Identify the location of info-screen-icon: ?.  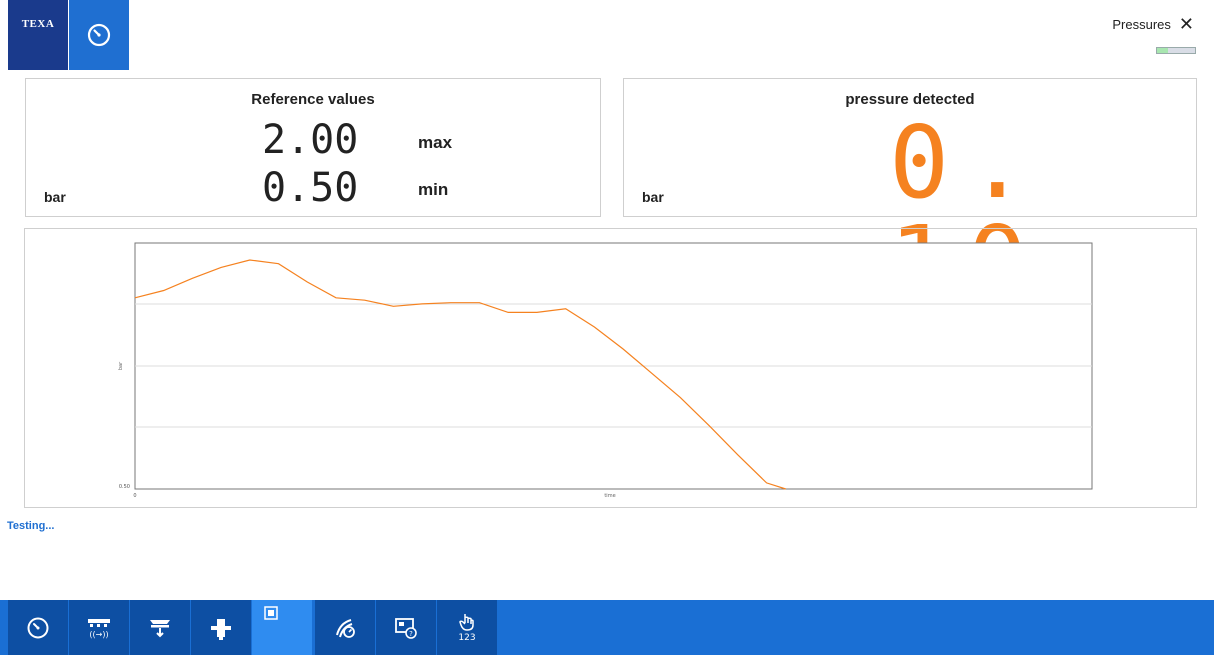
(406, 628).